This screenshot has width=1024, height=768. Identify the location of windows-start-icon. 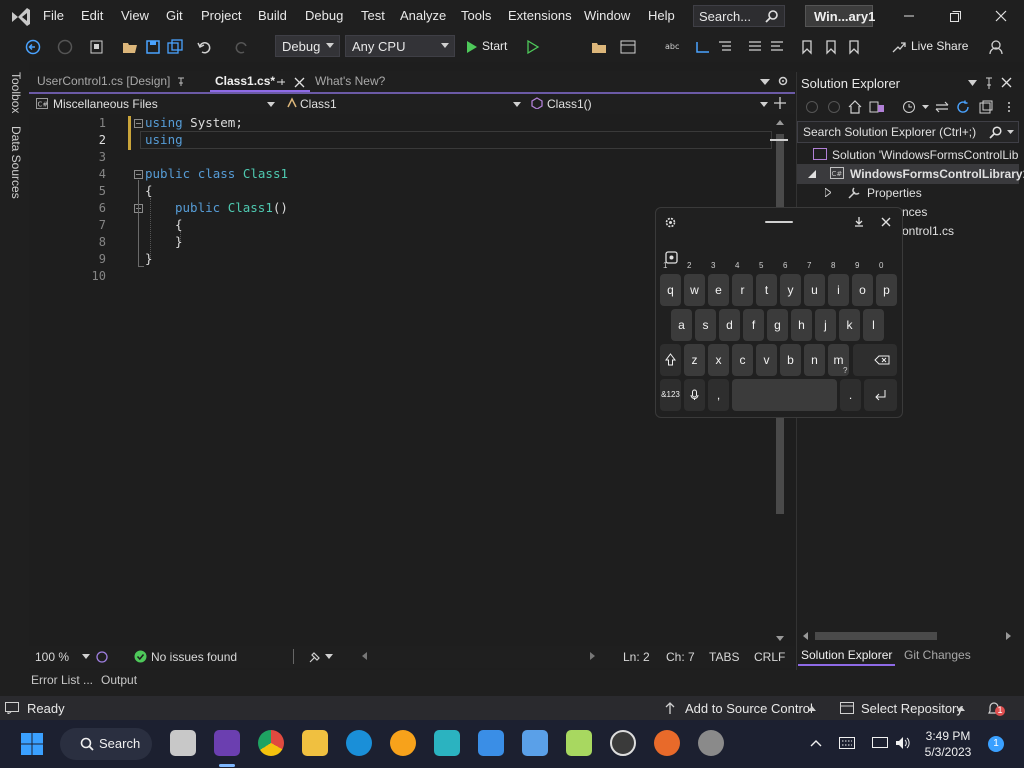
(32, 744).